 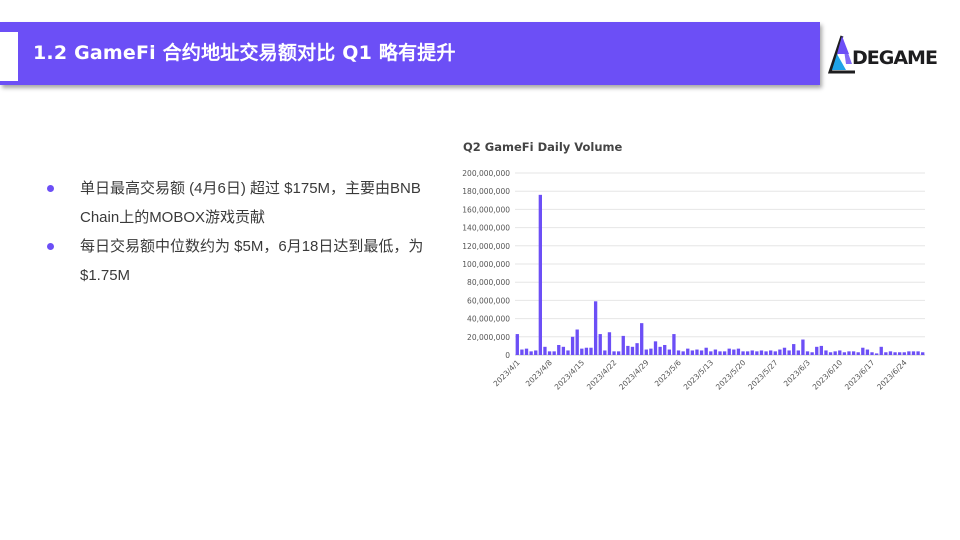 I want to click on x-tick-label: 2023/4/15, so click(x=570, y=375).